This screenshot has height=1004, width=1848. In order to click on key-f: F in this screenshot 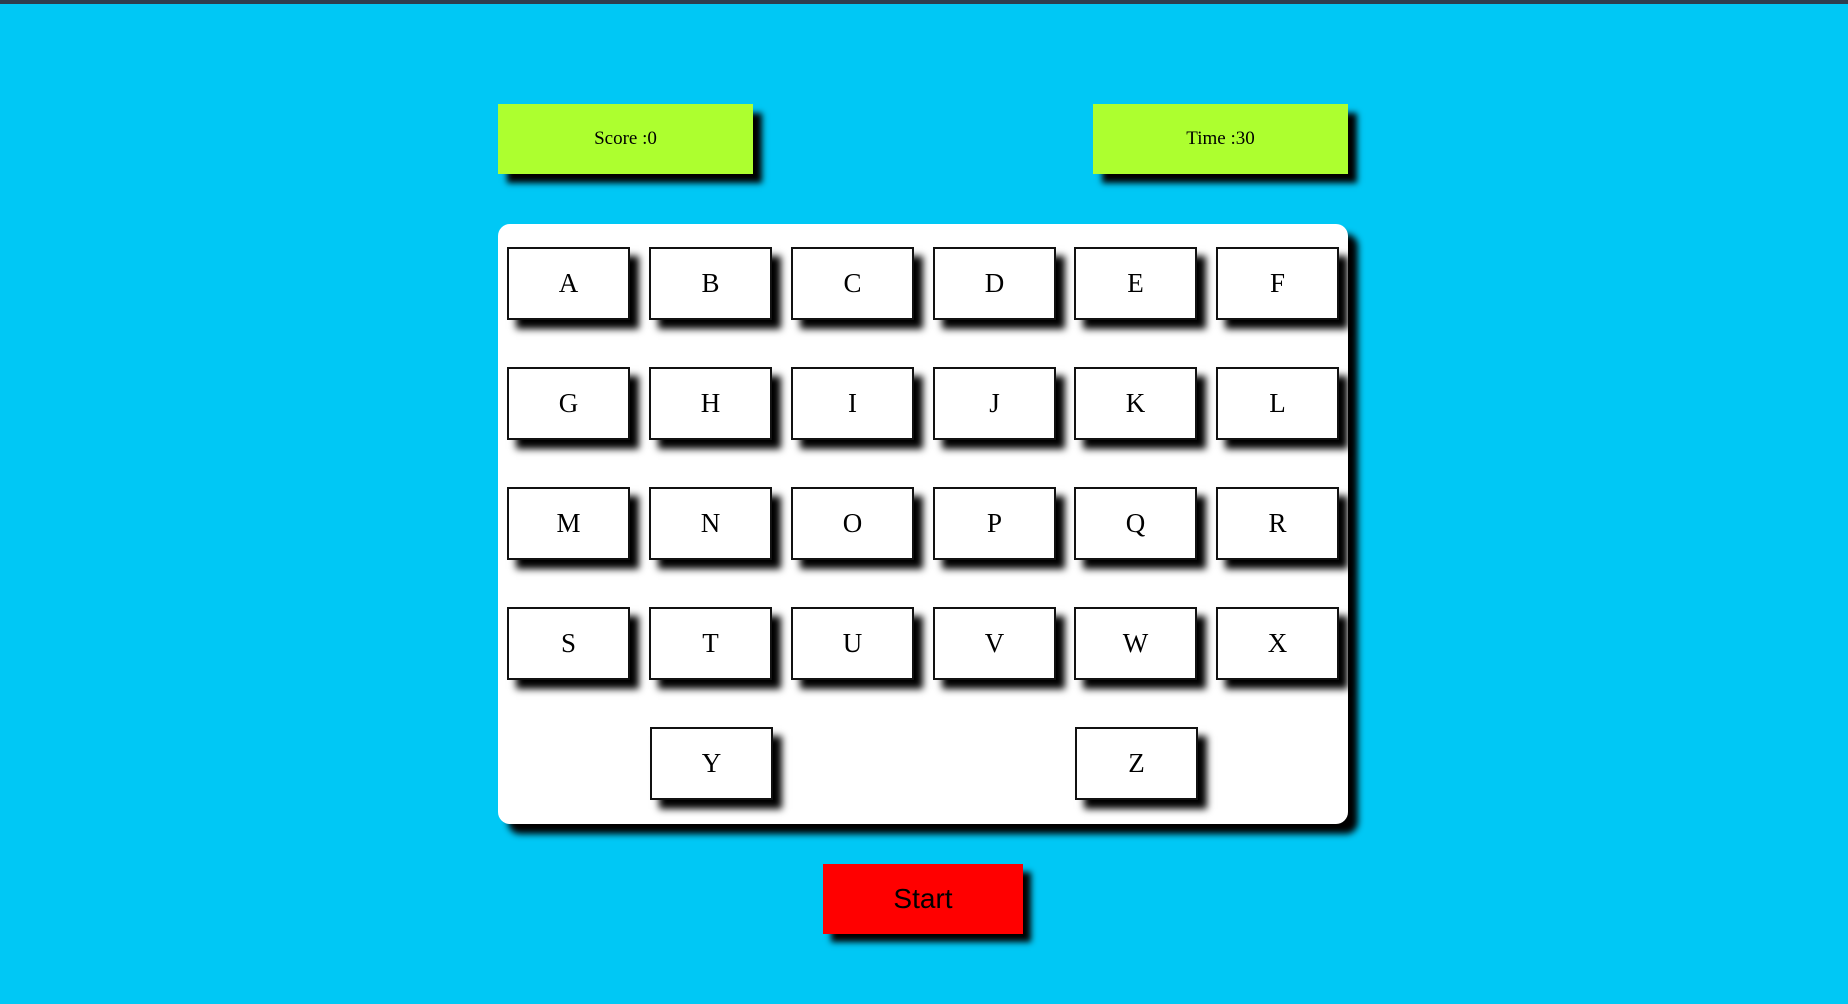, I will do `click(1277, 283)`.